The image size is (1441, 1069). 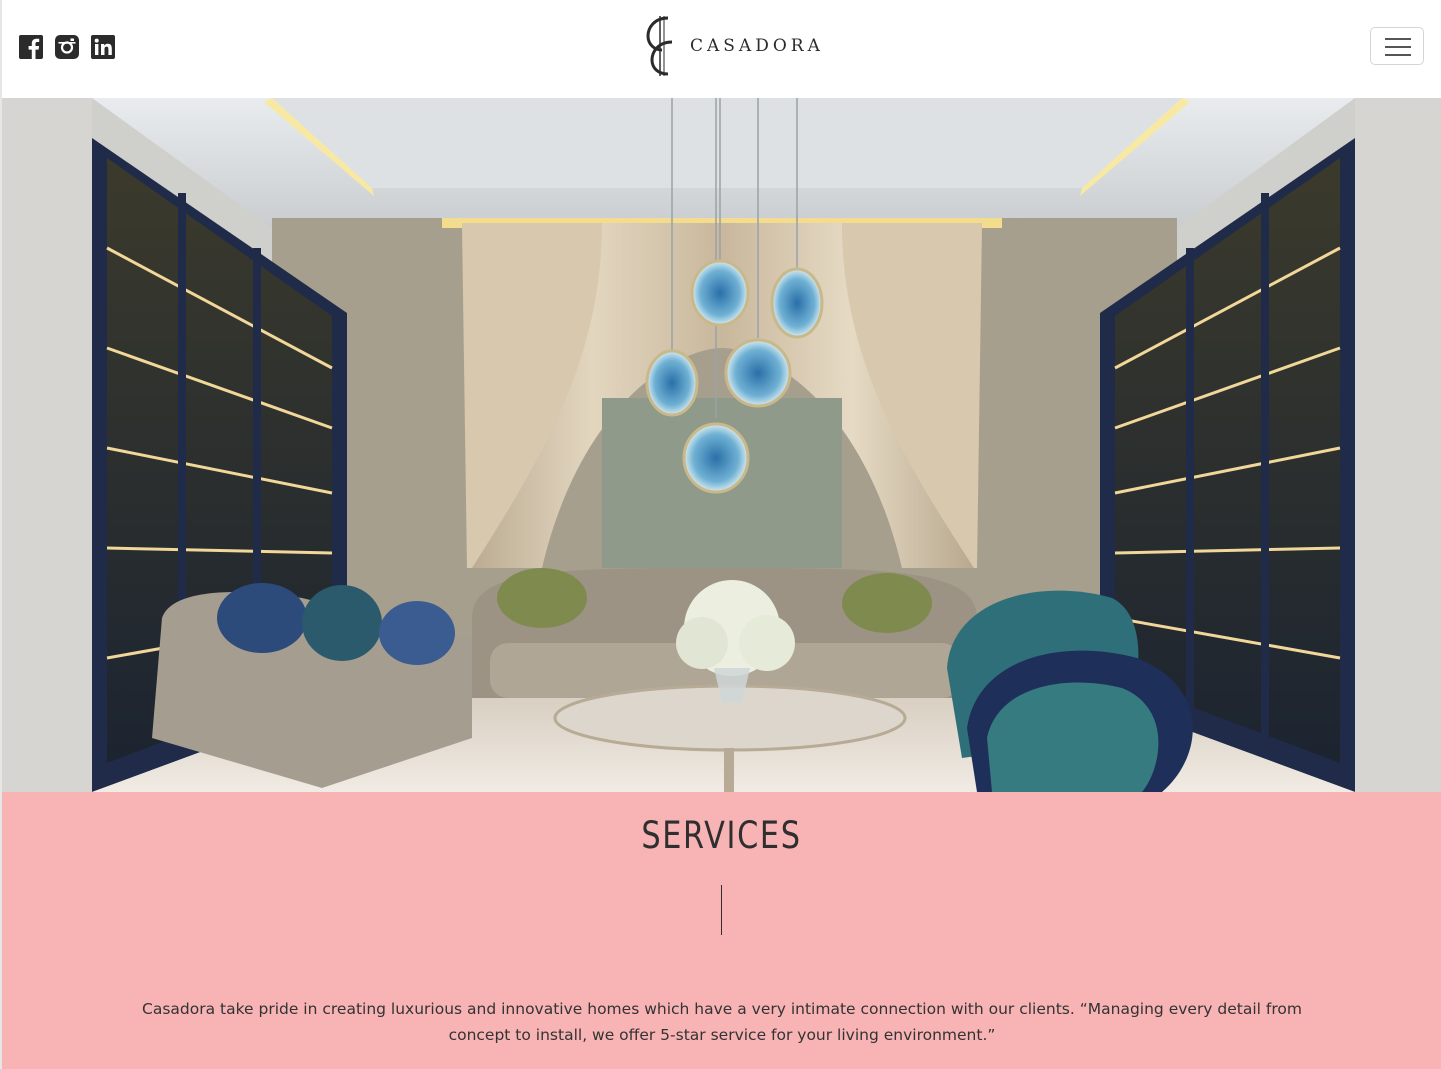 I want to click on logo-text: CASADORA, so click(x=757, y=46).